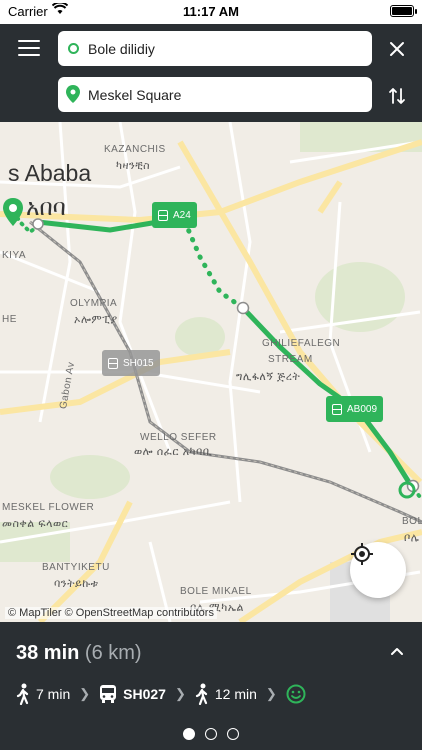  I want to click on map-label-city-amh: አበባ, so click(46, 207).